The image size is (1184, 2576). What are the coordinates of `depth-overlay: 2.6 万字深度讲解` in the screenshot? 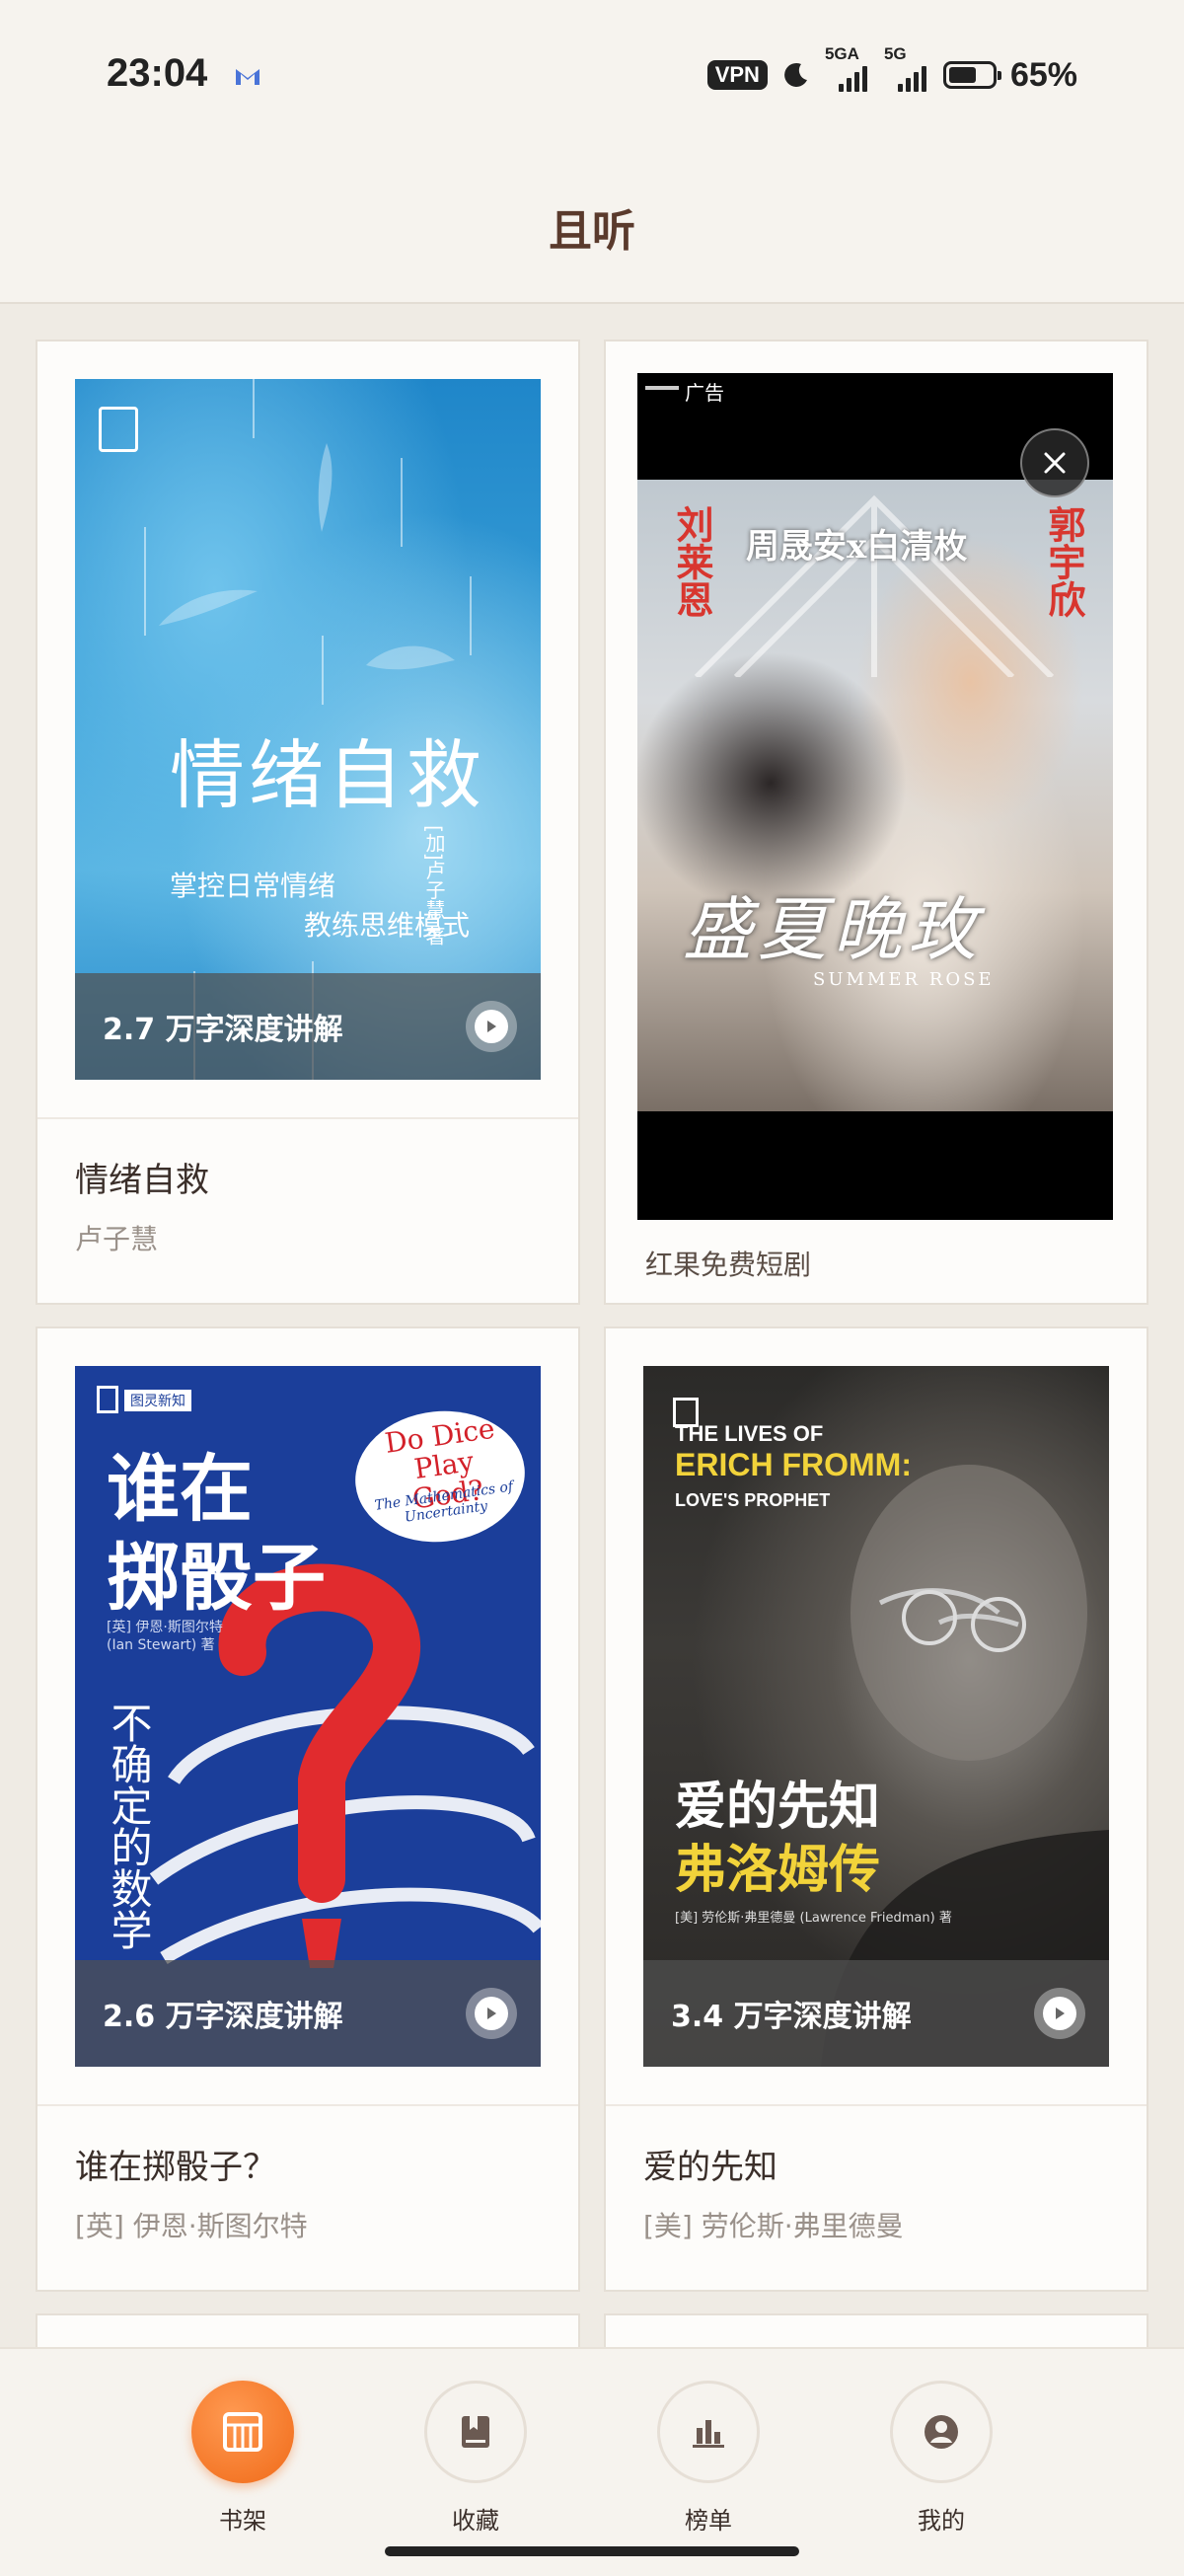 It's located at (308, 2013).